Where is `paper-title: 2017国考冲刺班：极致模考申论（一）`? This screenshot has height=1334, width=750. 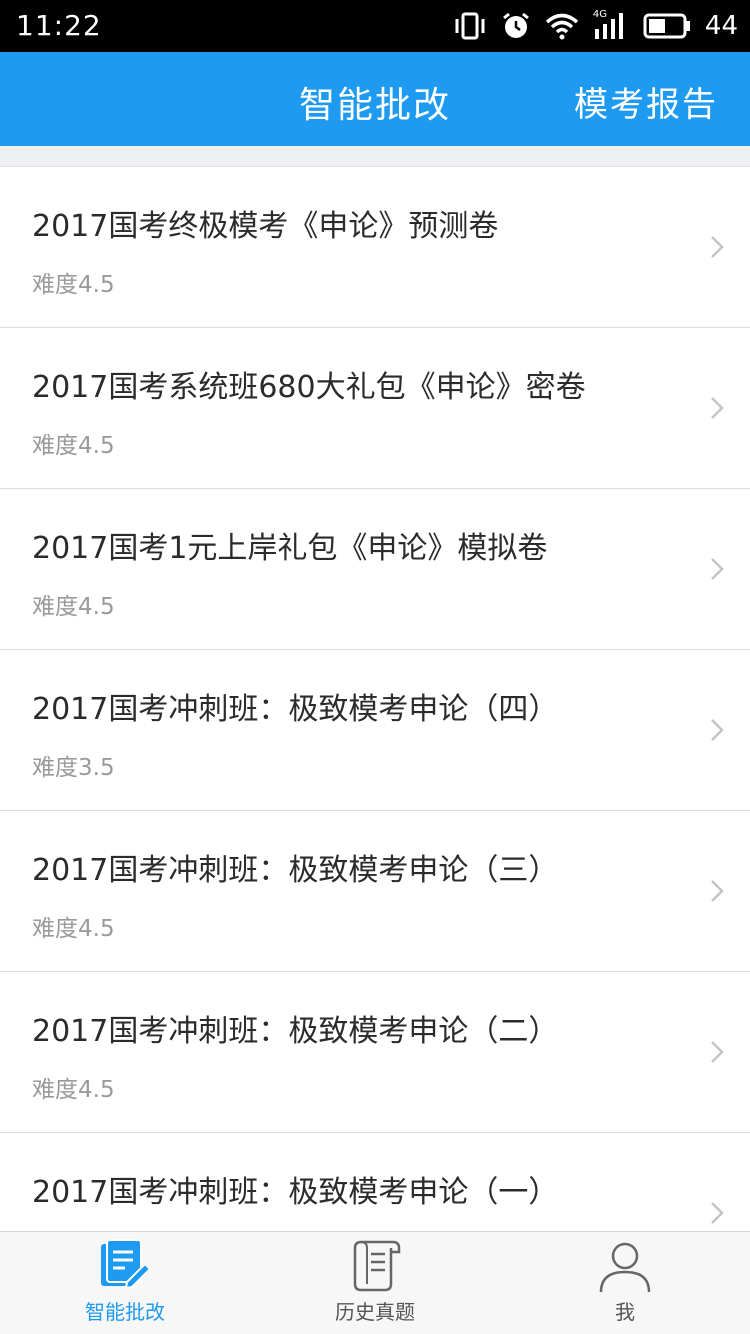
paper-title: 2017国考冲刺班：极致模考申论（一） is located at coordinates (295, 1192).